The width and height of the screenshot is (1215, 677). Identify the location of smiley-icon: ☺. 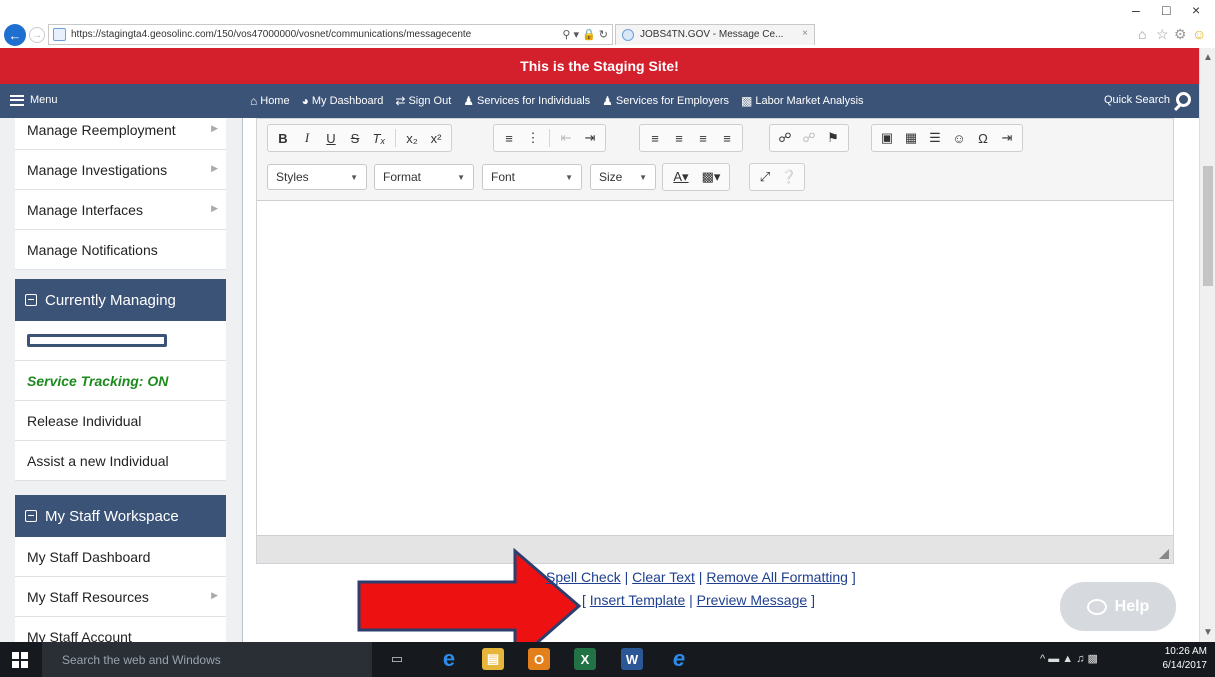
(959, 138).